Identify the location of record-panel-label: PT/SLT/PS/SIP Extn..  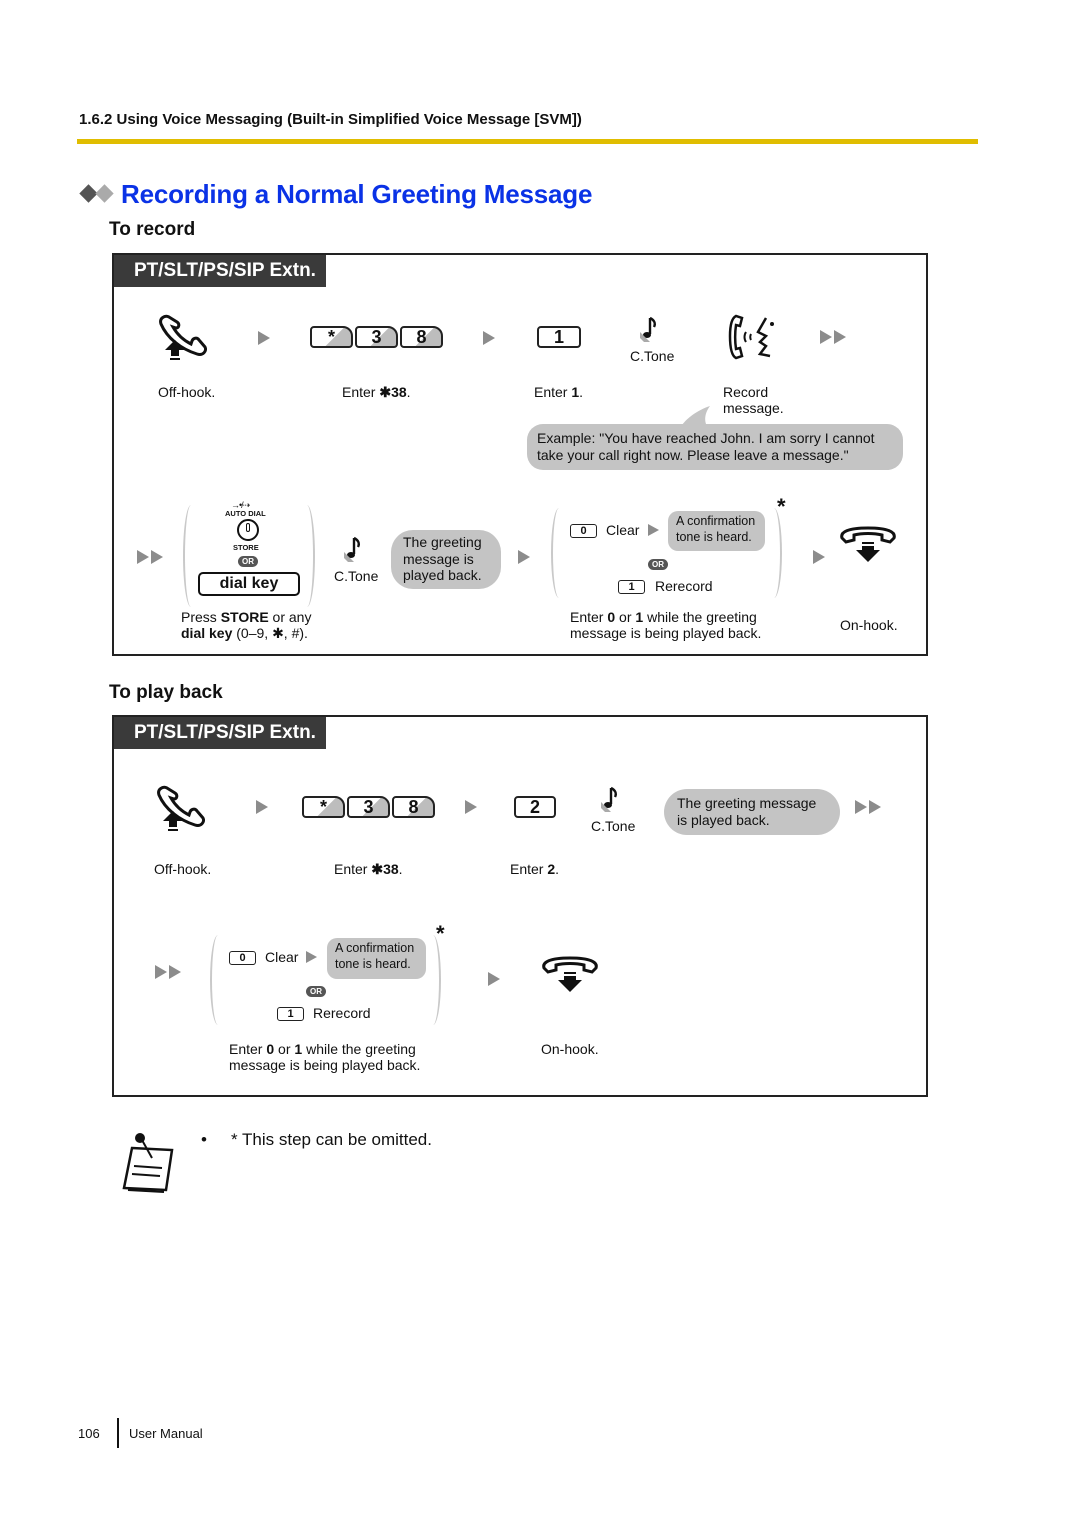
(220, 271).